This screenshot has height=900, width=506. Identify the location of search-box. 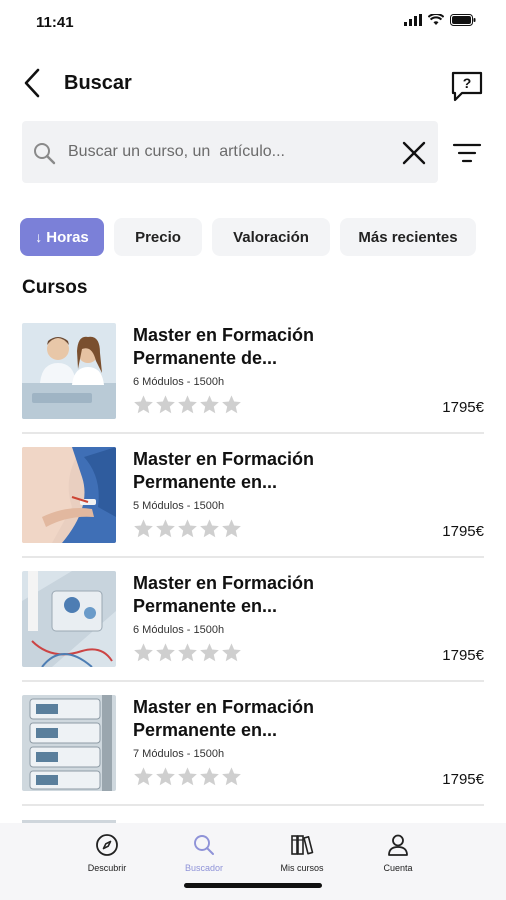
(230, 152).